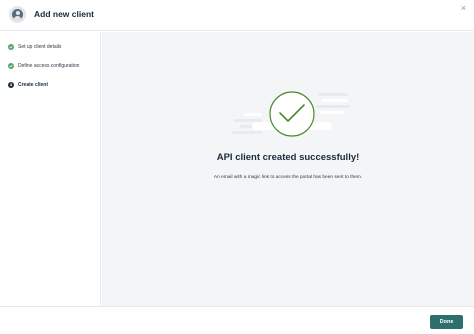 The image size is (474, 334). Describe the element at coordinates (288, 157) in the screenshot. I see `success-title: API client created successfully!` at that location.